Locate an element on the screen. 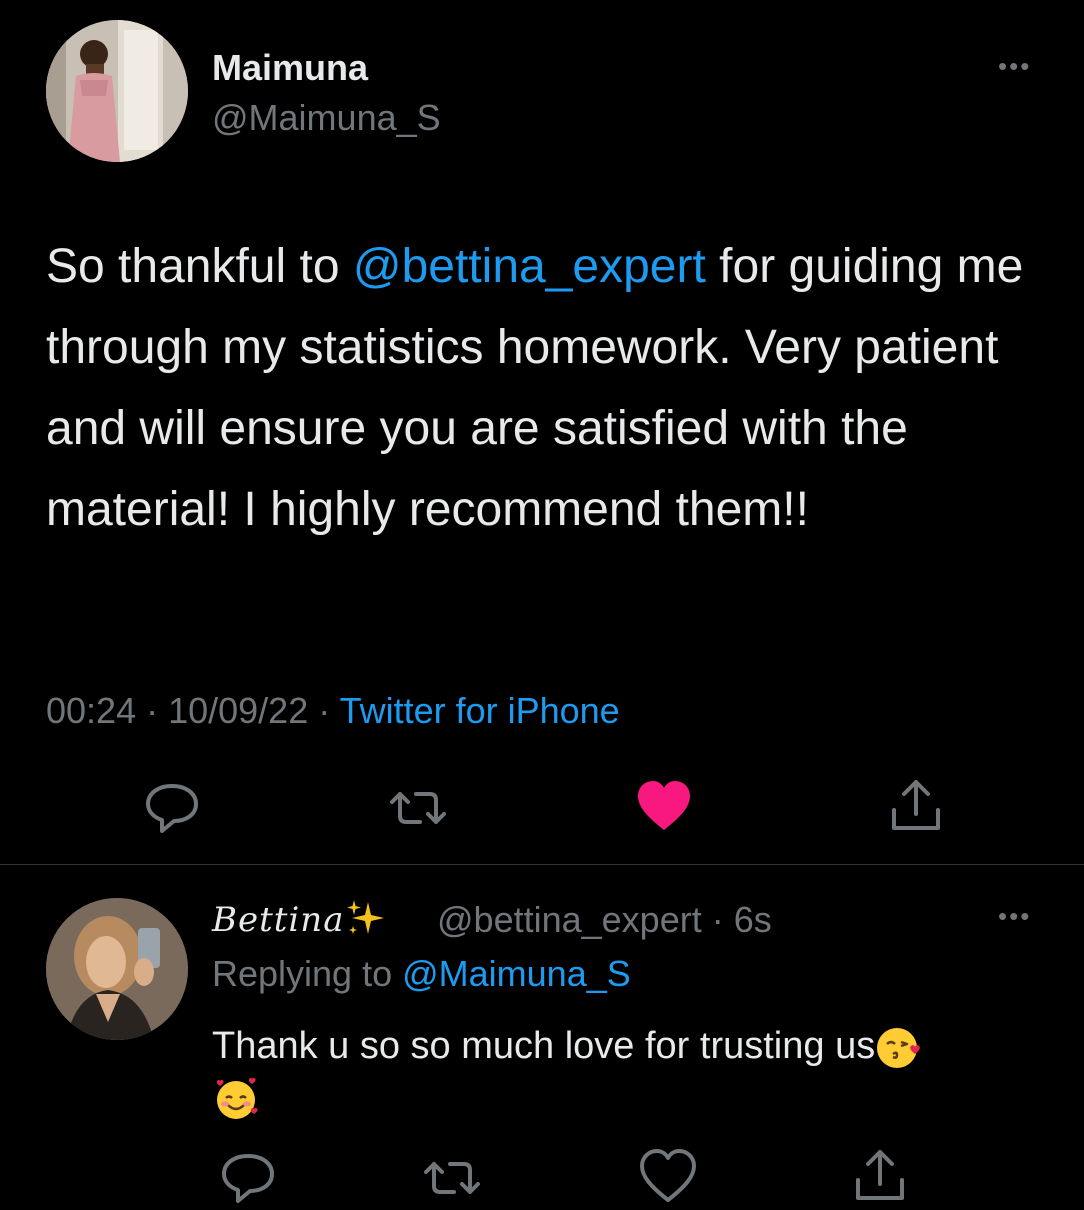 Image resolution: width=1084 pixels, height=1210 pixels. tweet-text-before: So thankful to is located at coordinates (199, 266).